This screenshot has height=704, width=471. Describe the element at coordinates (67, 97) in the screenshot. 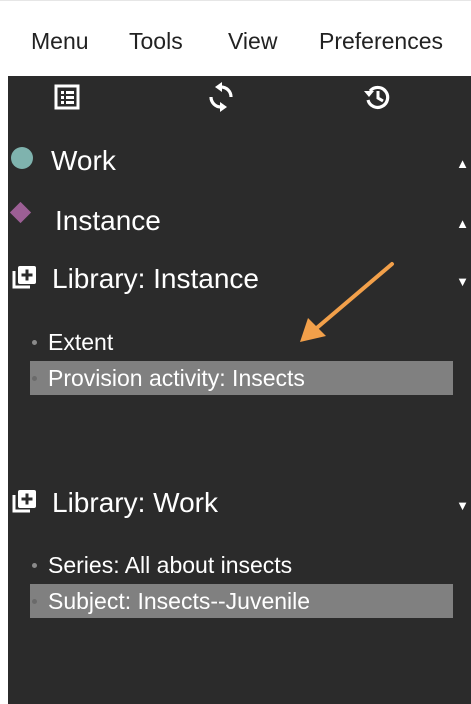

I see `list-icon` at that location.